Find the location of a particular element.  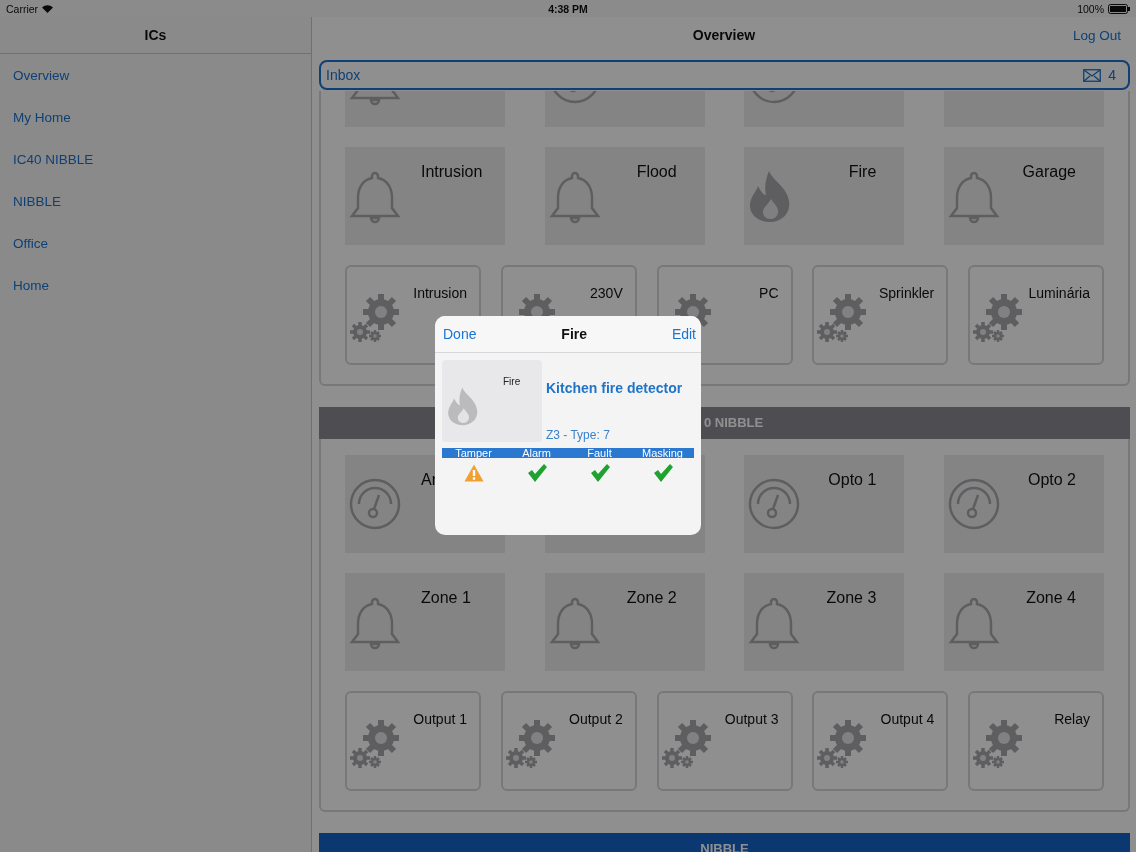

inbox-count: 4 is located at coordinates (1112, 75).